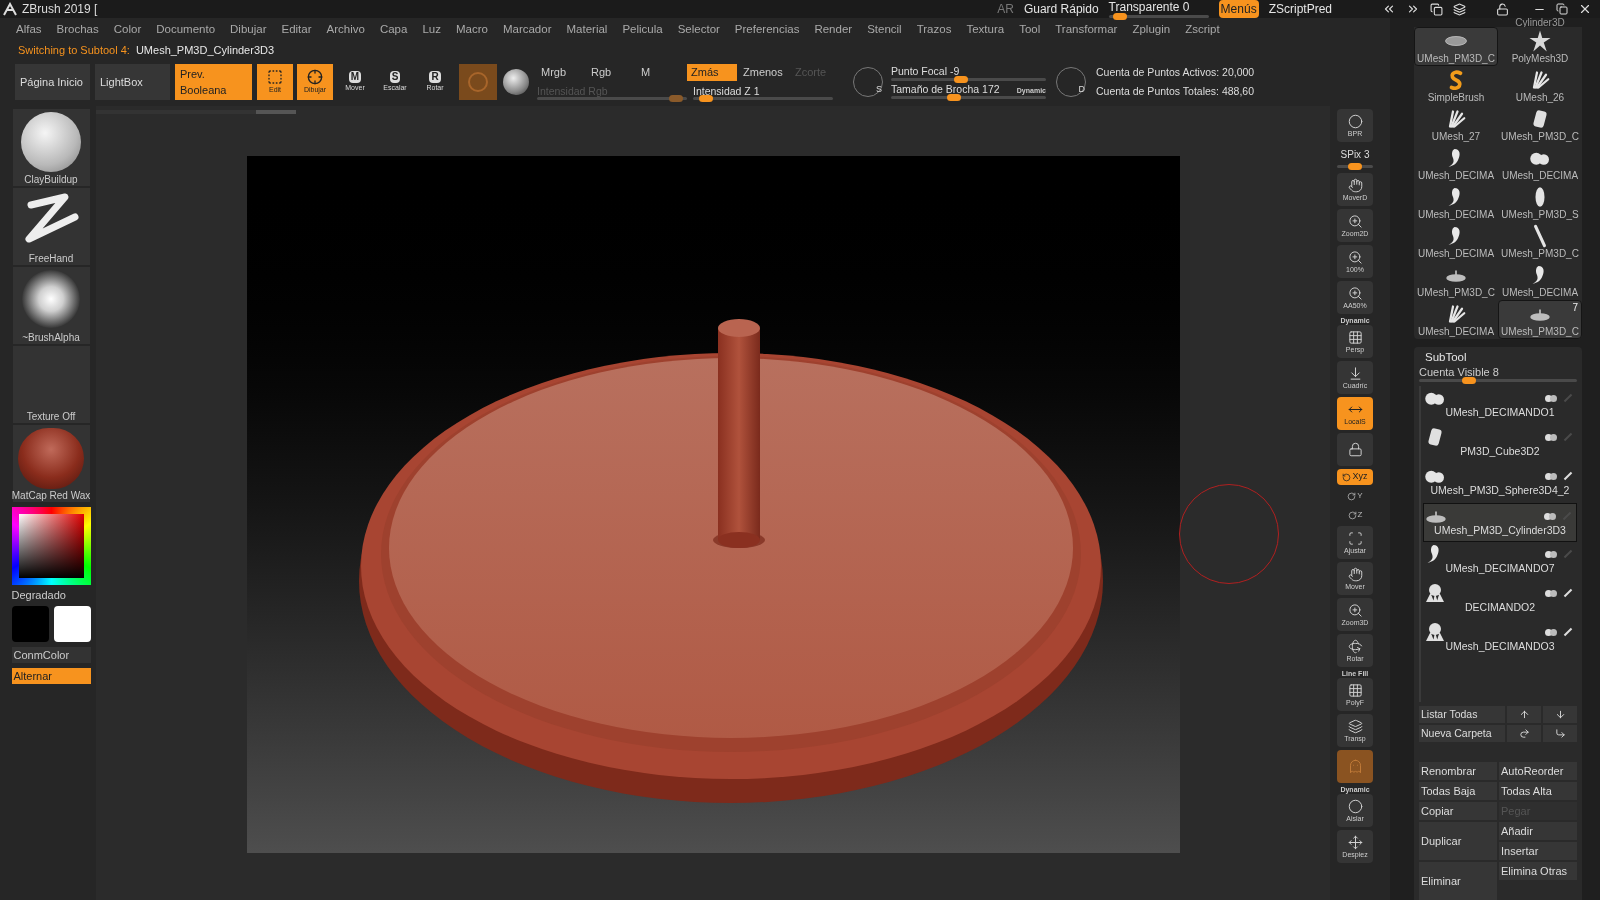  I want to click on subtool-action-button: Duplicar, so click(1458, 841).